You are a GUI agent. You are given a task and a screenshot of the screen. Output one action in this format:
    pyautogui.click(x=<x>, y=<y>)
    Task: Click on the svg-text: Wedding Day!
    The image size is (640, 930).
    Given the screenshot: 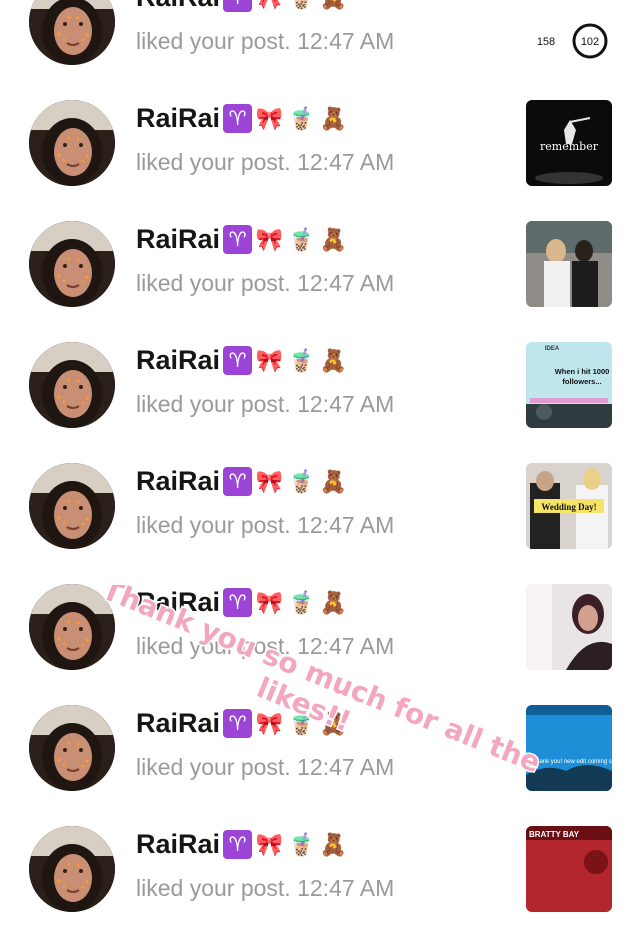 What is the action you would take?
    pyautogui.click(x=568, y=507)
    